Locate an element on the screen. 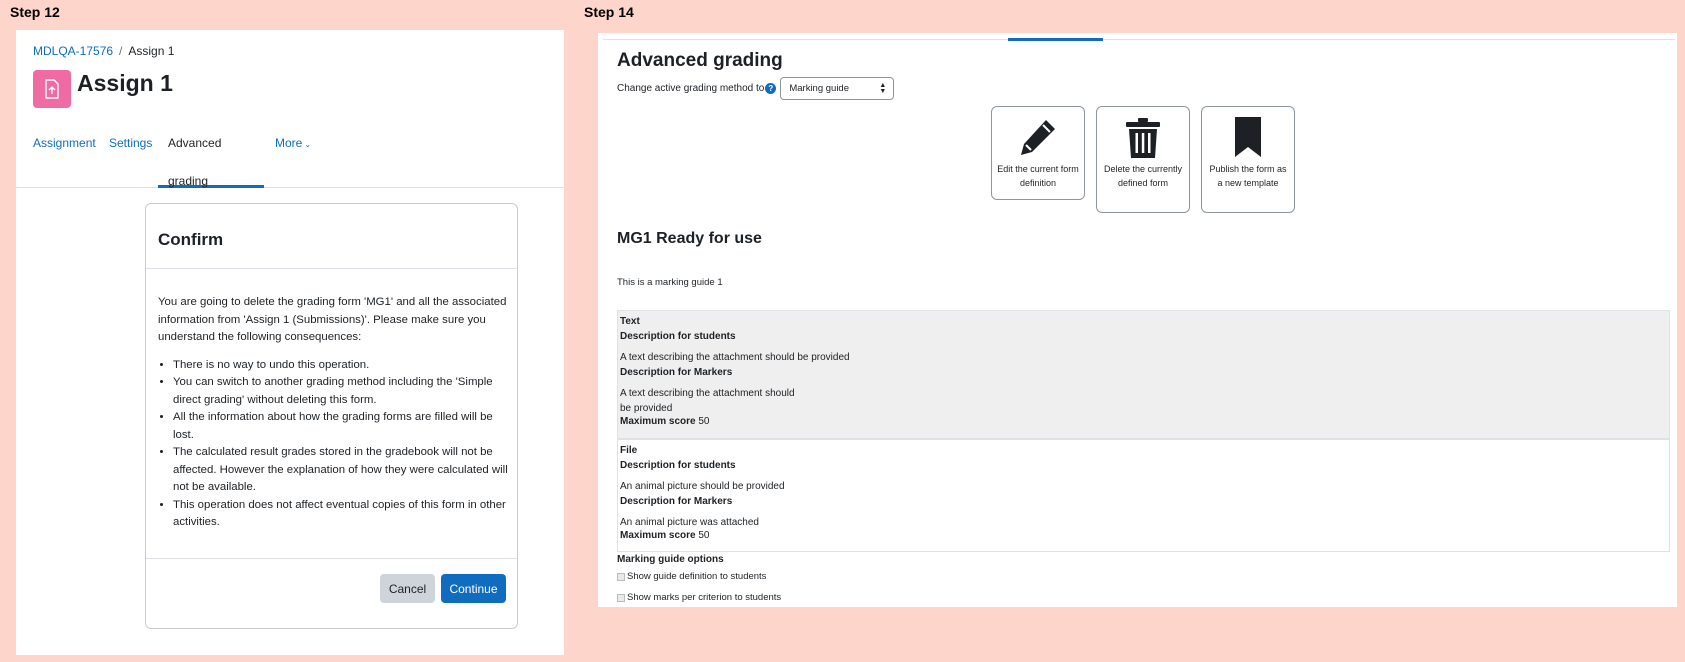  grading-method-label: Change active grading method to is located at coordinates (691, 88).